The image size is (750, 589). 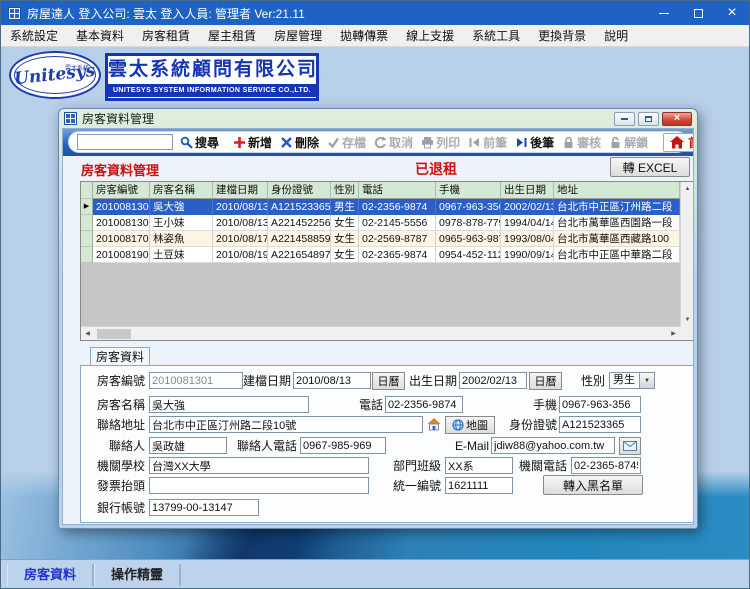 I want to click on menu-item-house-management: 房屋管理, so click(x=298, y=35).